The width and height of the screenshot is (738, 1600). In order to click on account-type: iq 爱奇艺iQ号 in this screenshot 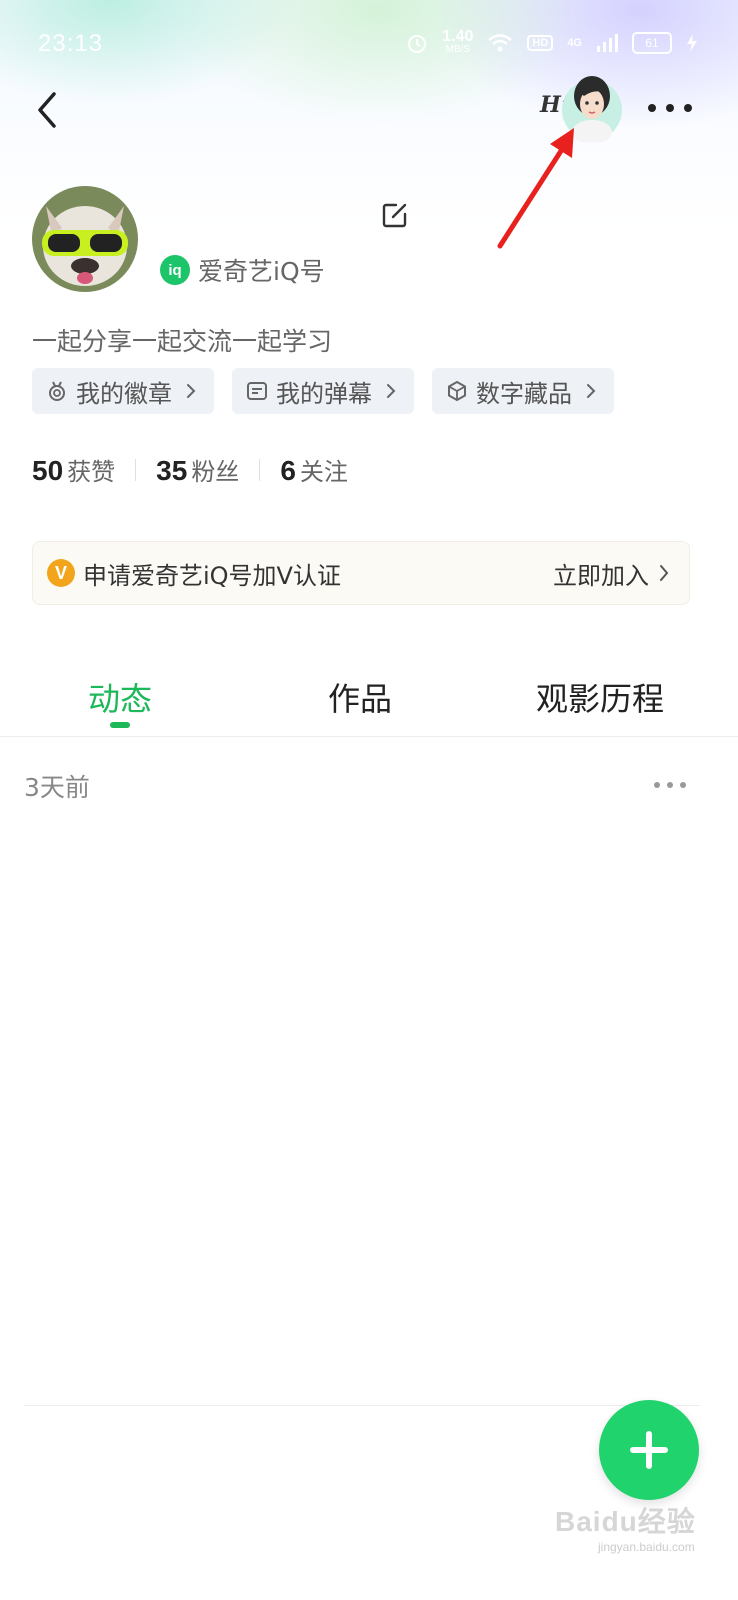, I will do `click(242, 270)`.